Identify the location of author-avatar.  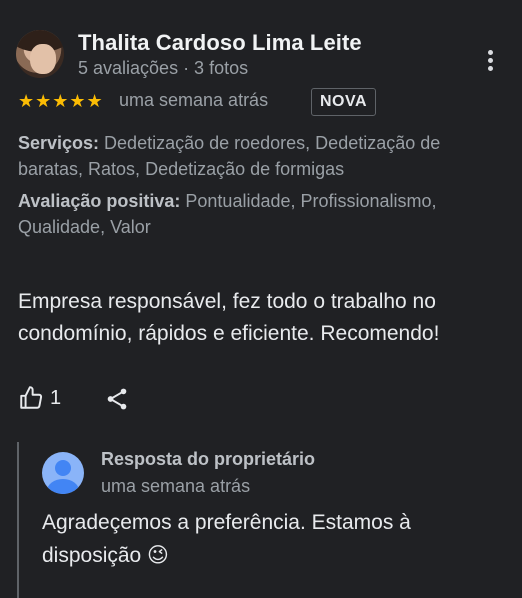
(40, 54).